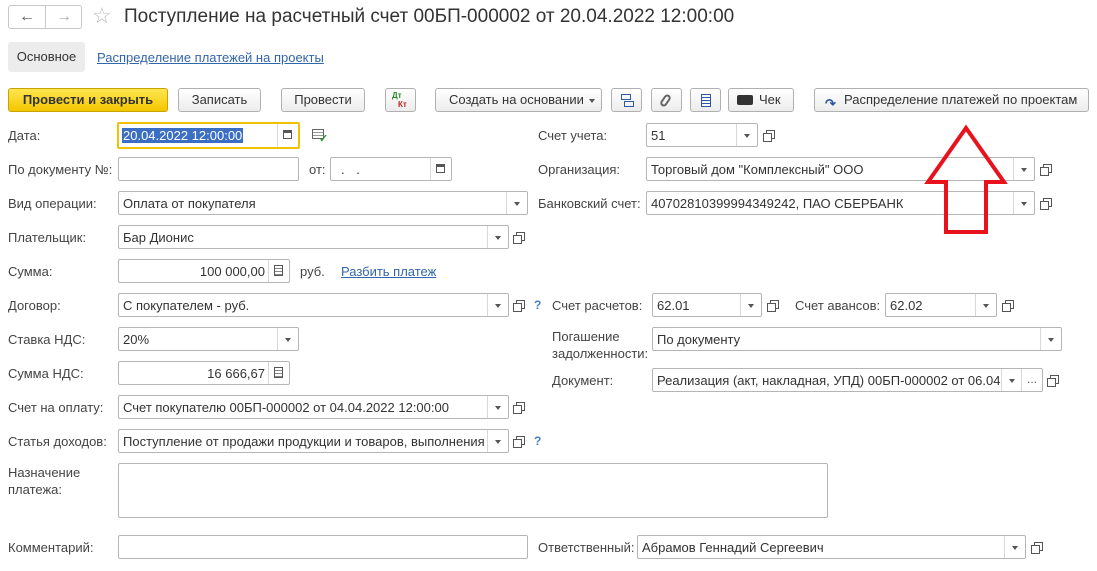 The image size is (1097, 571). What do you see at coordinates (323, 547) in the screenshot?
I see `comment-field` at bounding box center [323, 547].